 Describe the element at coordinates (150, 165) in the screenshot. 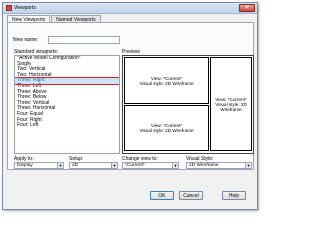

I see `change-view-select: *Current* ▼` at that location.